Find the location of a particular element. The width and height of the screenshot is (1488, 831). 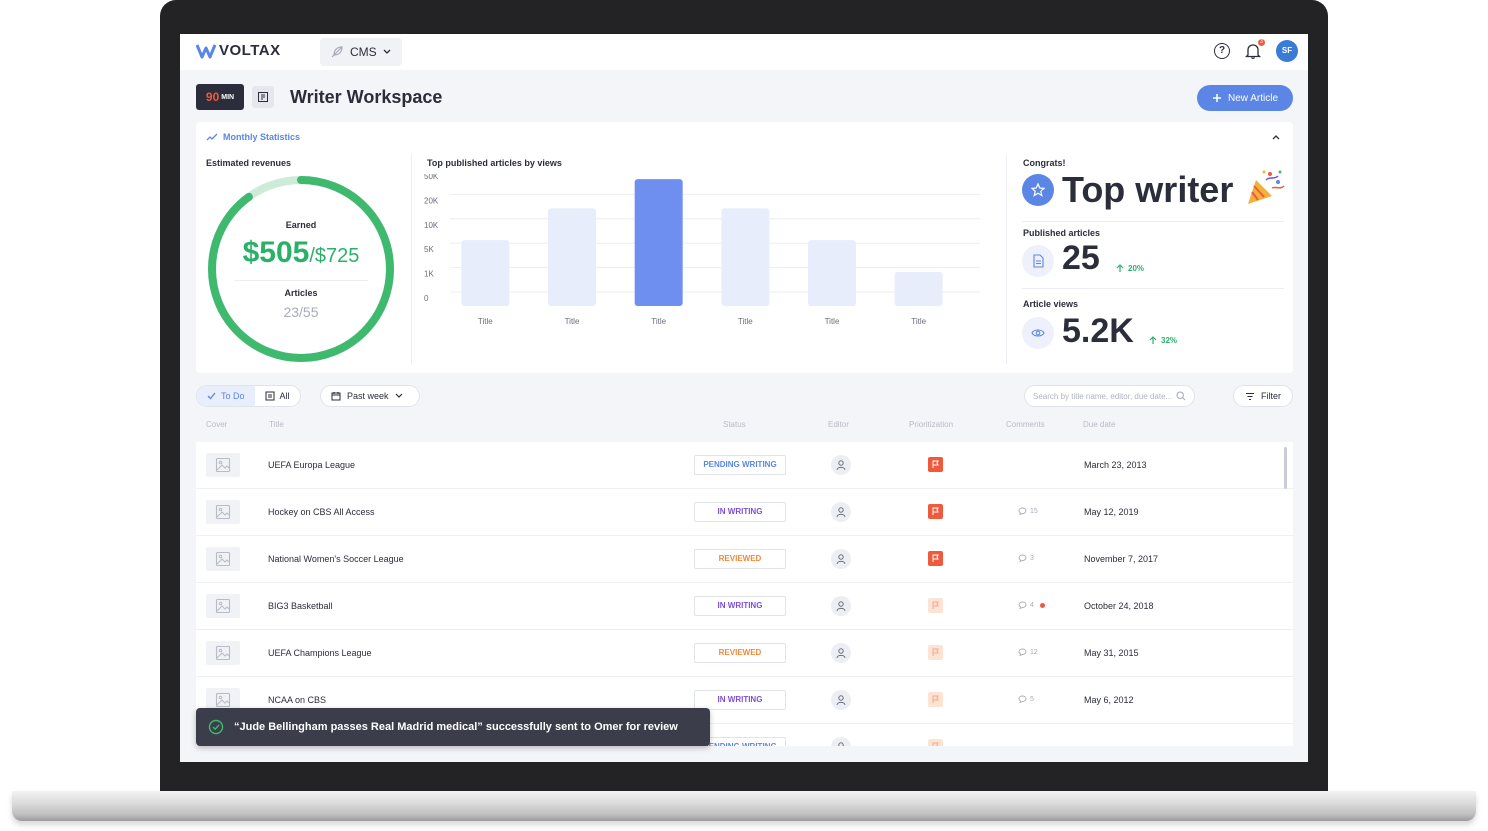

column-header-due-date: Due date is located at coordinates (1099, 424).